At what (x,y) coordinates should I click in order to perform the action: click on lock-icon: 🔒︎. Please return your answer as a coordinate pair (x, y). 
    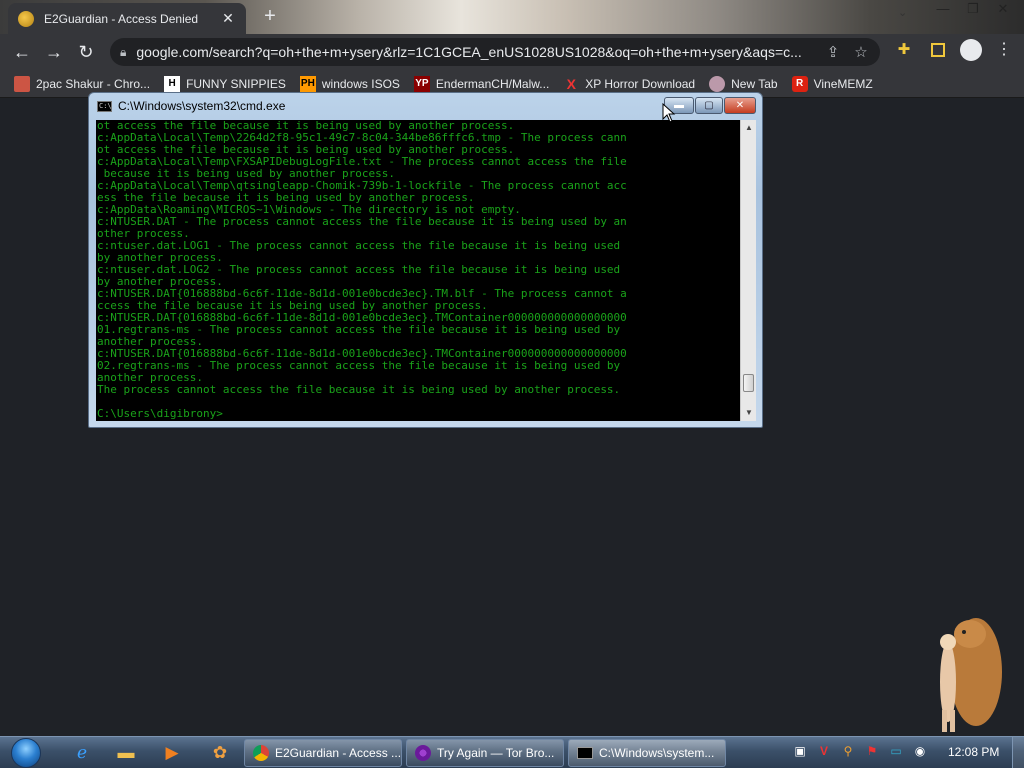
    Looking at the image, I should click on (123, 52).